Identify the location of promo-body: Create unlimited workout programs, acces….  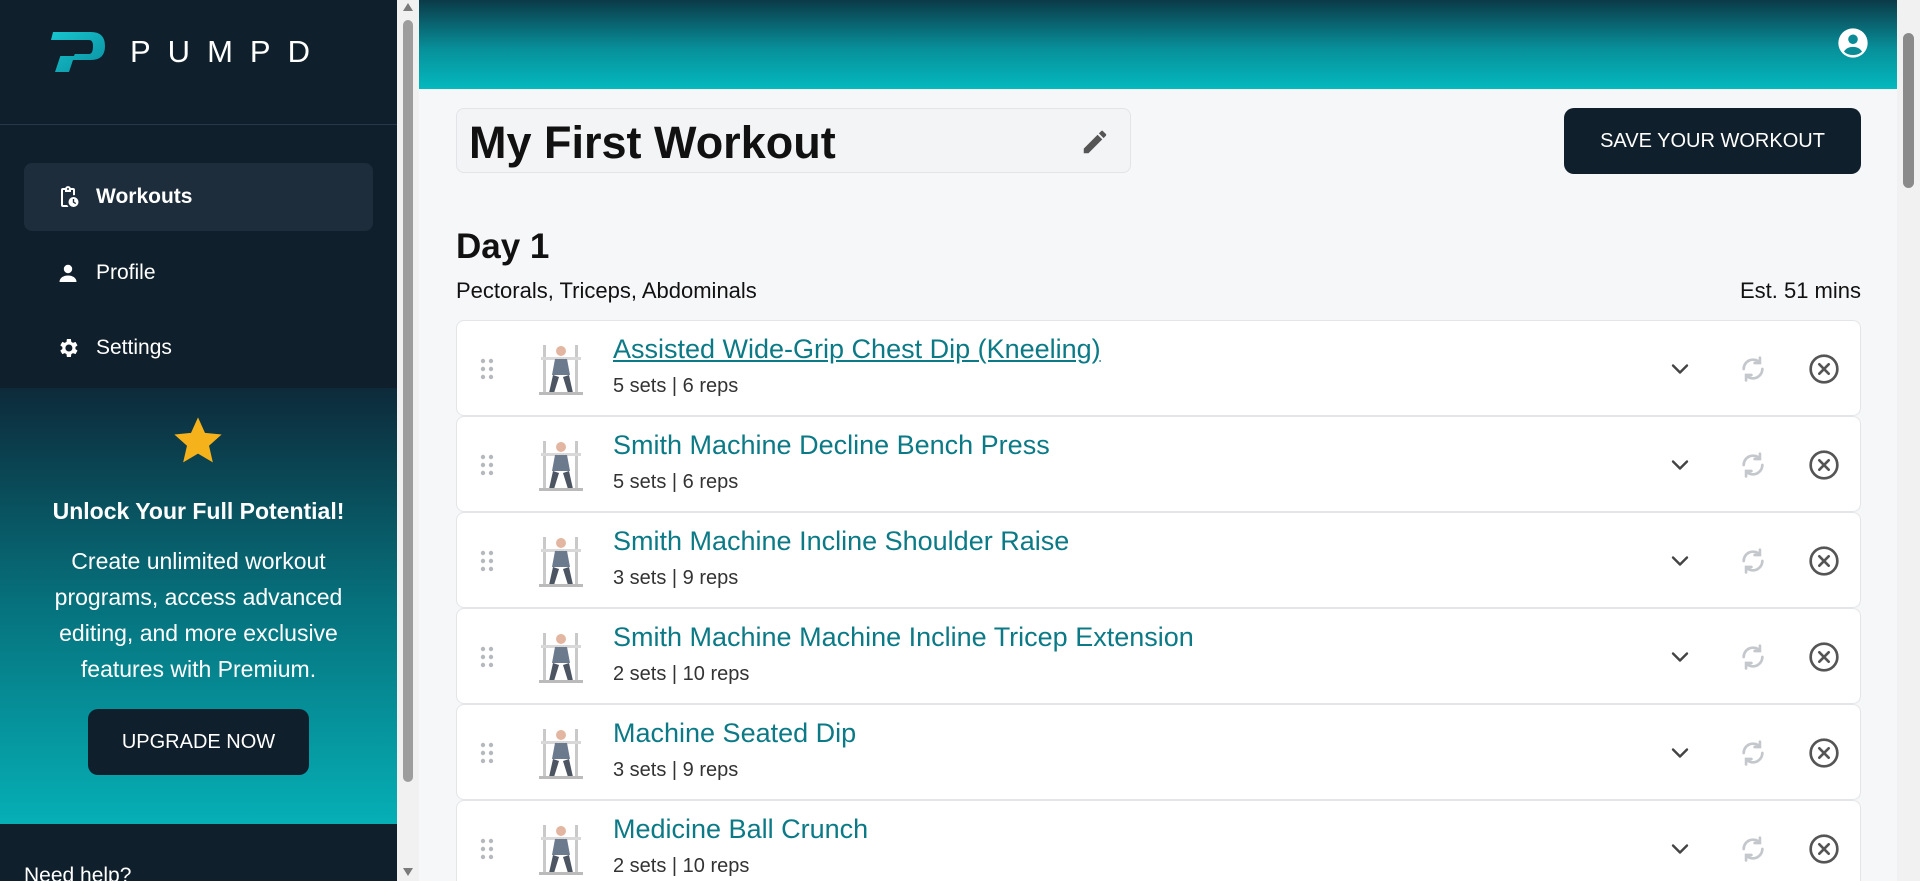
(198, 615).